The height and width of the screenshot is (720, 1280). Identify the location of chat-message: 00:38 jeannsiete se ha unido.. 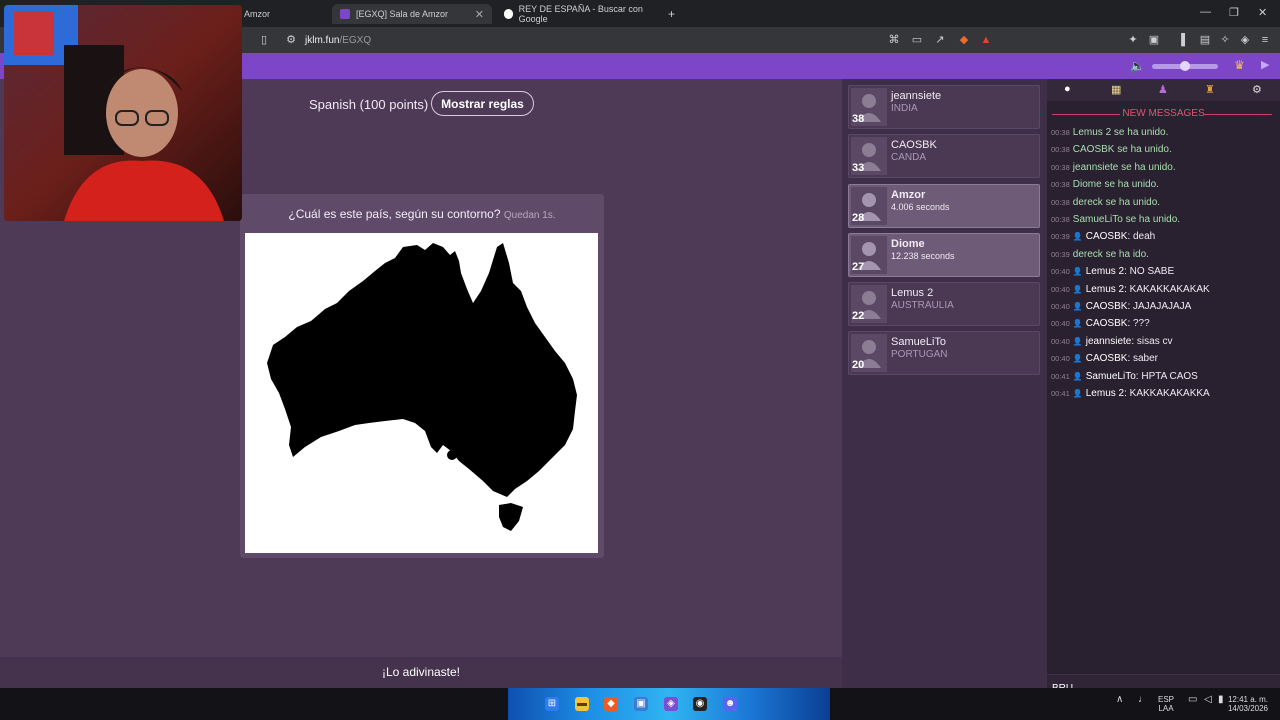
(1113, 167).